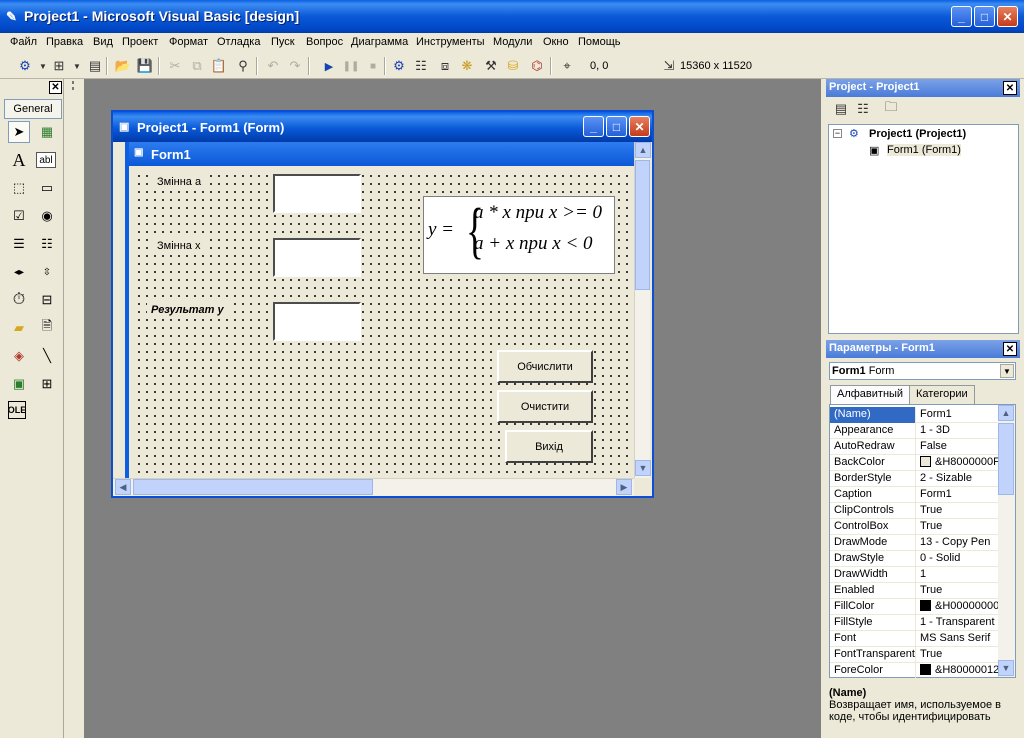 Image resolution: width=1024 pixels, height=738 pixels. Describe the element at coordinates (379, 42) in the screenshot. I see `menu-diagram: Диаграмма` at that location.